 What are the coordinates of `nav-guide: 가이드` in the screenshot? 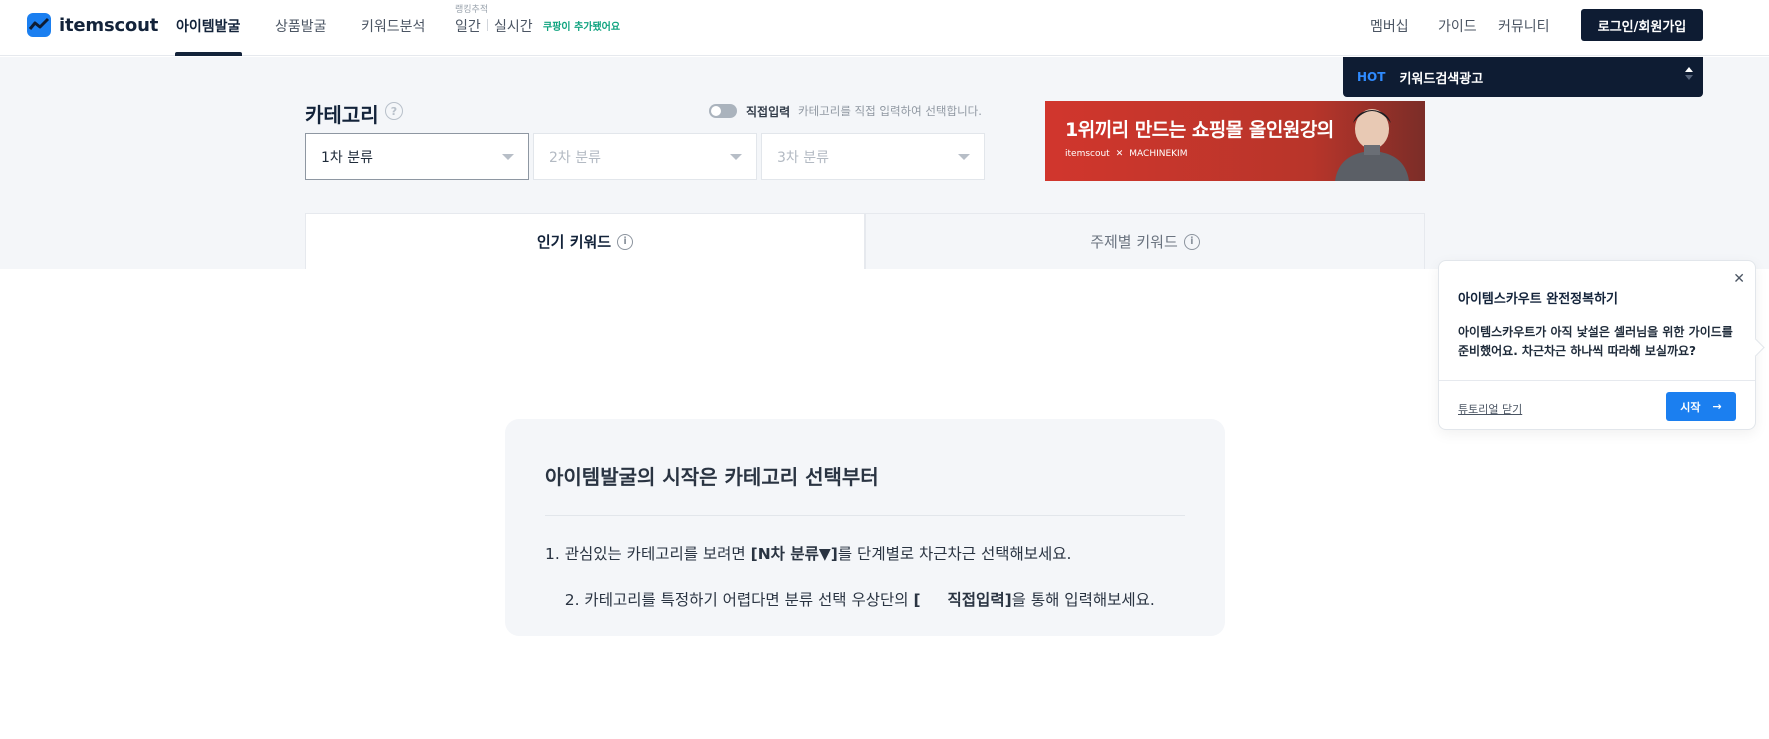 It's located at (1457, 26).